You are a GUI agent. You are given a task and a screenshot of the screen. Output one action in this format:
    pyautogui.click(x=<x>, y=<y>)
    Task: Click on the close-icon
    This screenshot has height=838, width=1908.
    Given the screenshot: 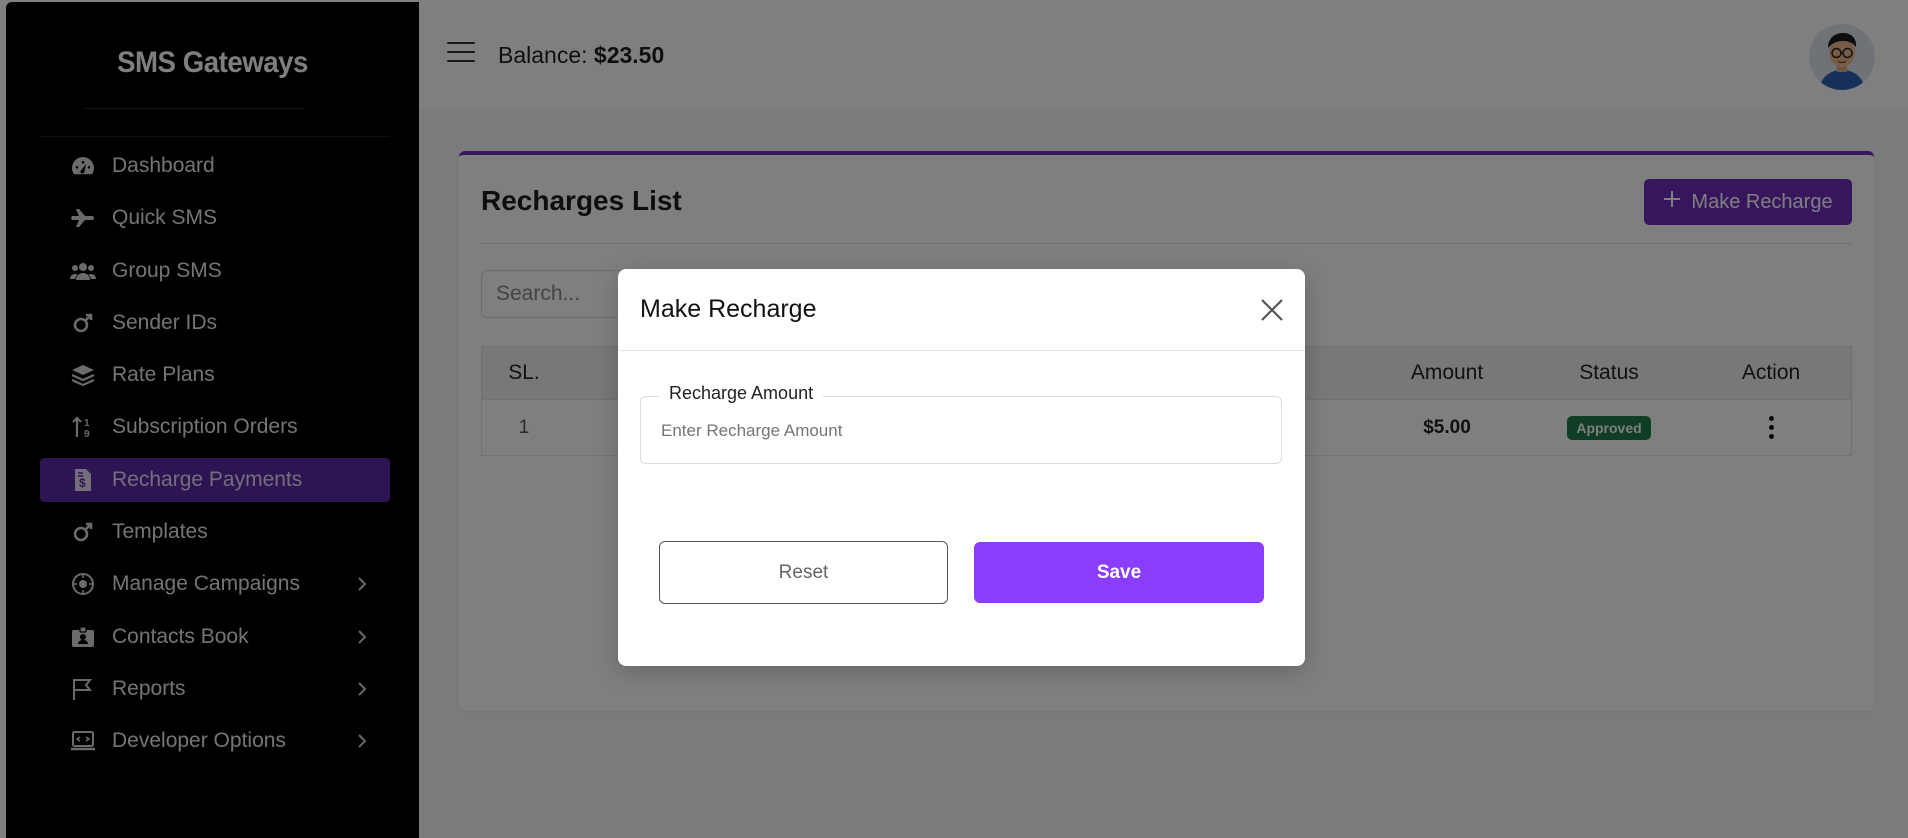 What is the action you would take?
    pyautogui.click(x=1272, y=310)
    